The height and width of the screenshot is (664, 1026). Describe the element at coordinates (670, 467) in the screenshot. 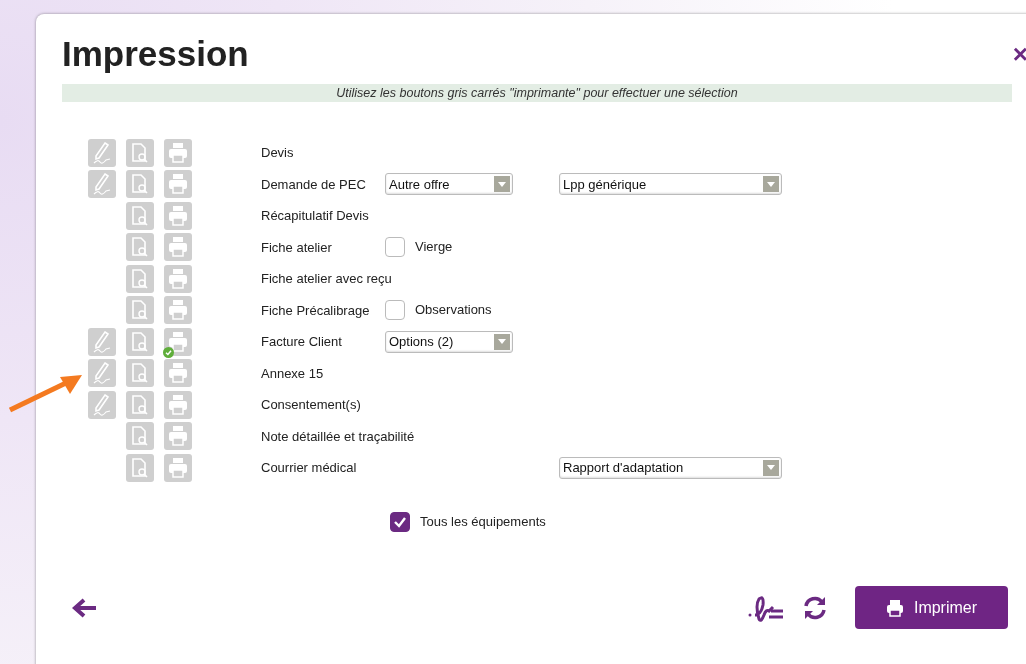

I see `dropdown: Rapport d'adaptation` at that location.